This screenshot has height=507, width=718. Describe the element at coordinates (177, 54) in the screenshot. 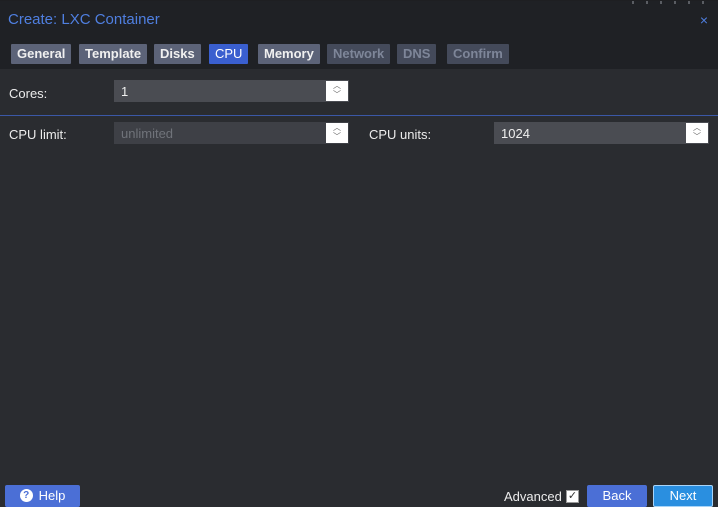

I see `tab-disks: Disks` at that location.